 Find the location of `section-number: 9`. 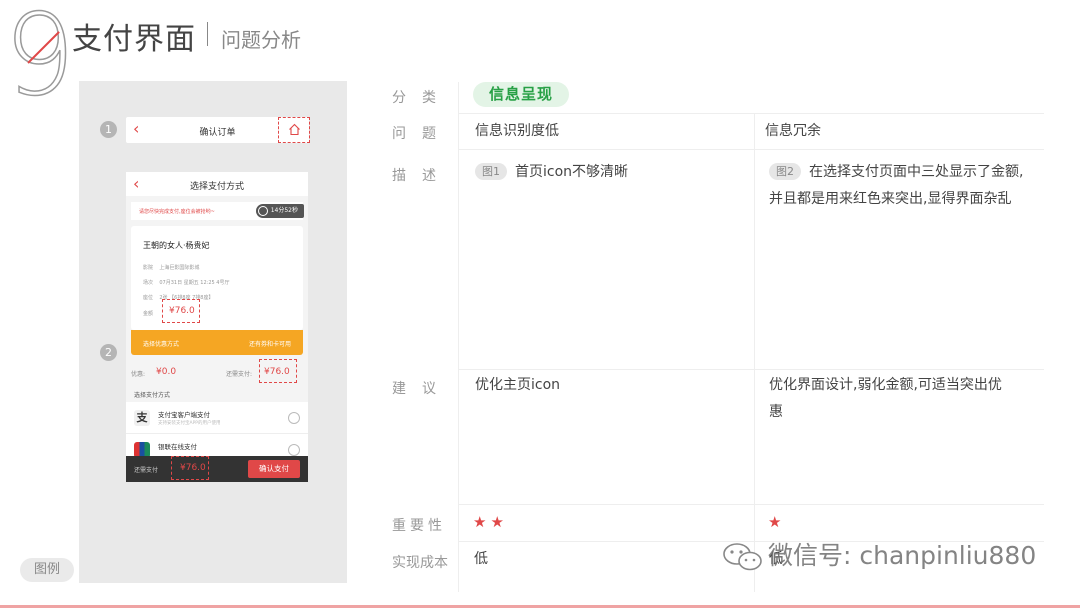

section-number: 9 is located at coordinates (39, 60).